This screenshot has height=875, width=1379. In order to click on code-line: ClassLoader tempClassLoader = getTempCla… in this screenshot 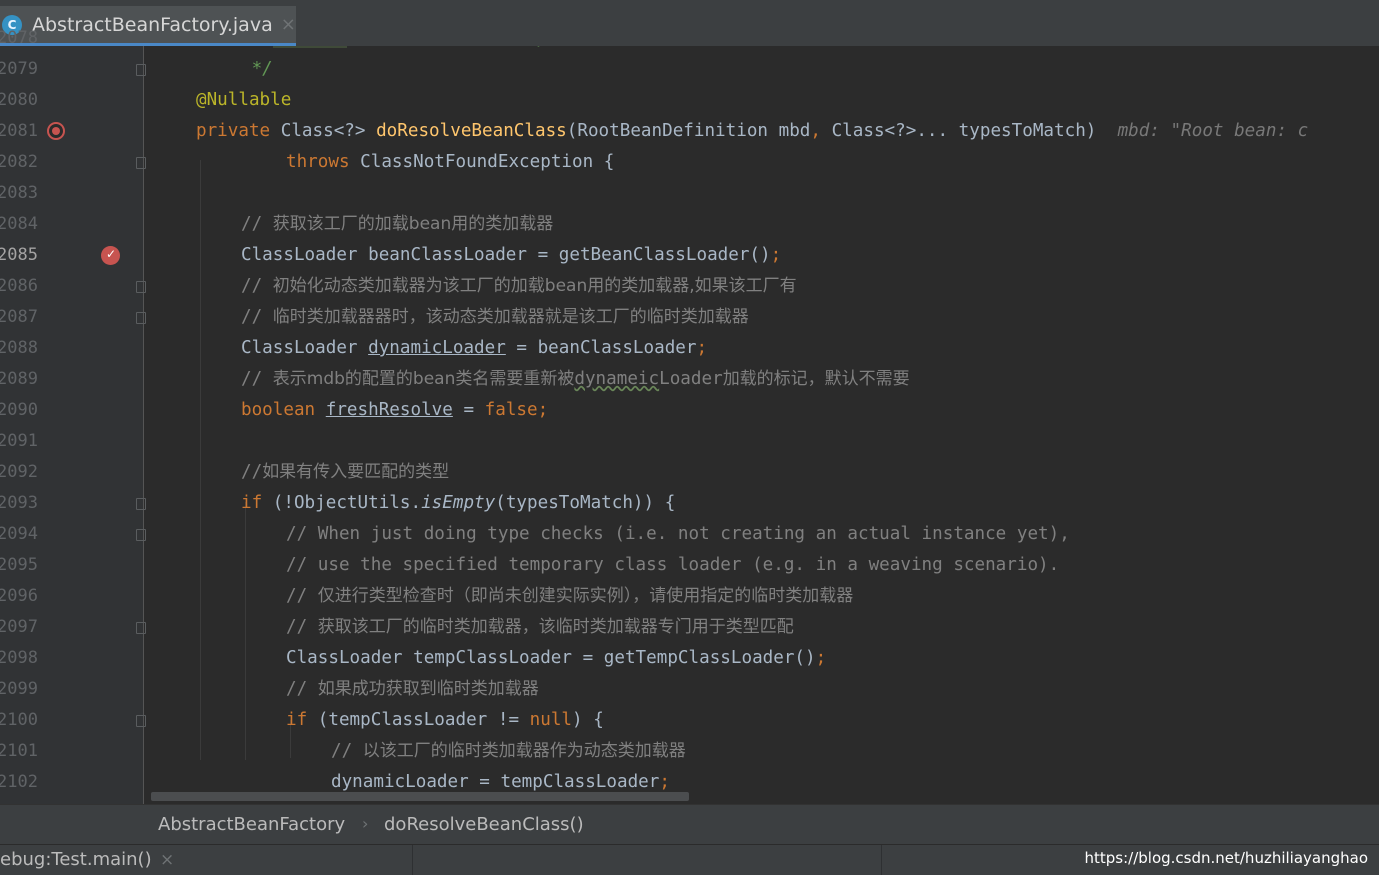, I will do `click(556, 658)`.